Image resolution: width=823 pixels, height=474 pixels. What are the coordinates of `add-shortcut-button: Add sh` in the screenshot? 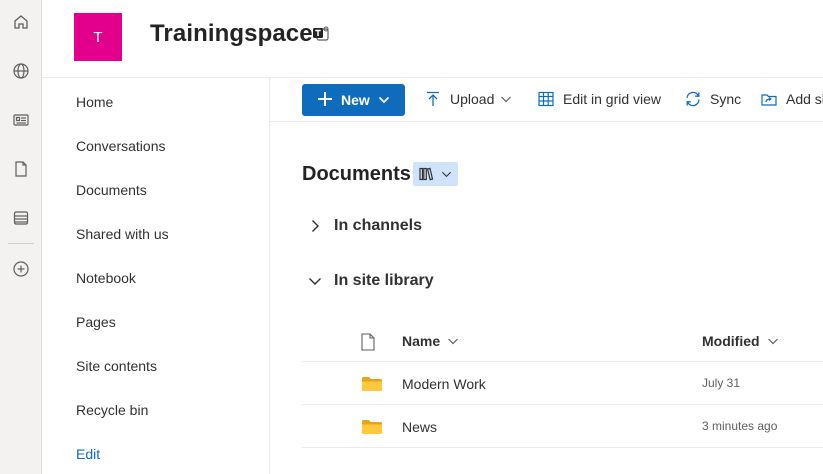 It's located at (791, 99).